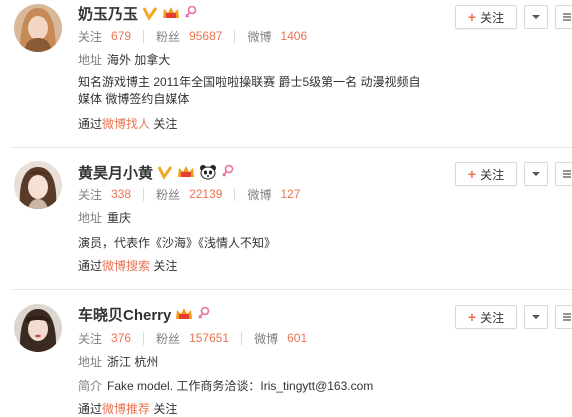 This screenshot has width=572, height=417. I want to click on address-value: 海外 加拿大, so click(139, 60).